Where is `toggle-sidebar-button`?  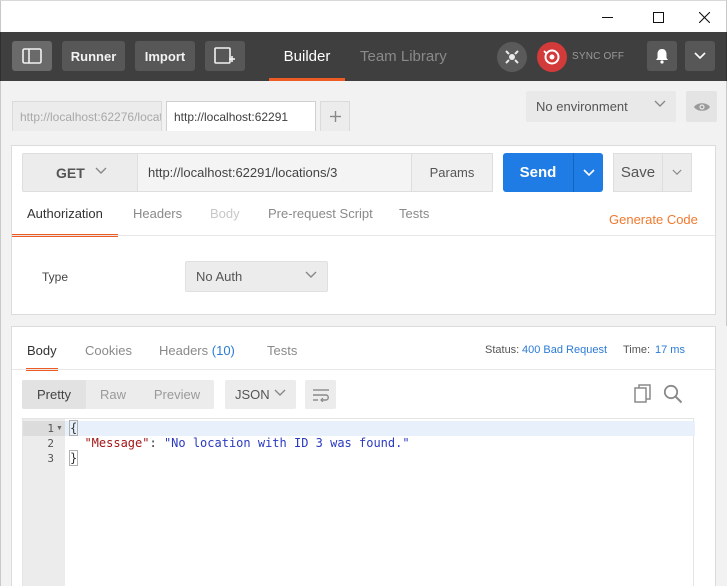 toggle-sidebar-button is located at coordinates (32, 56).